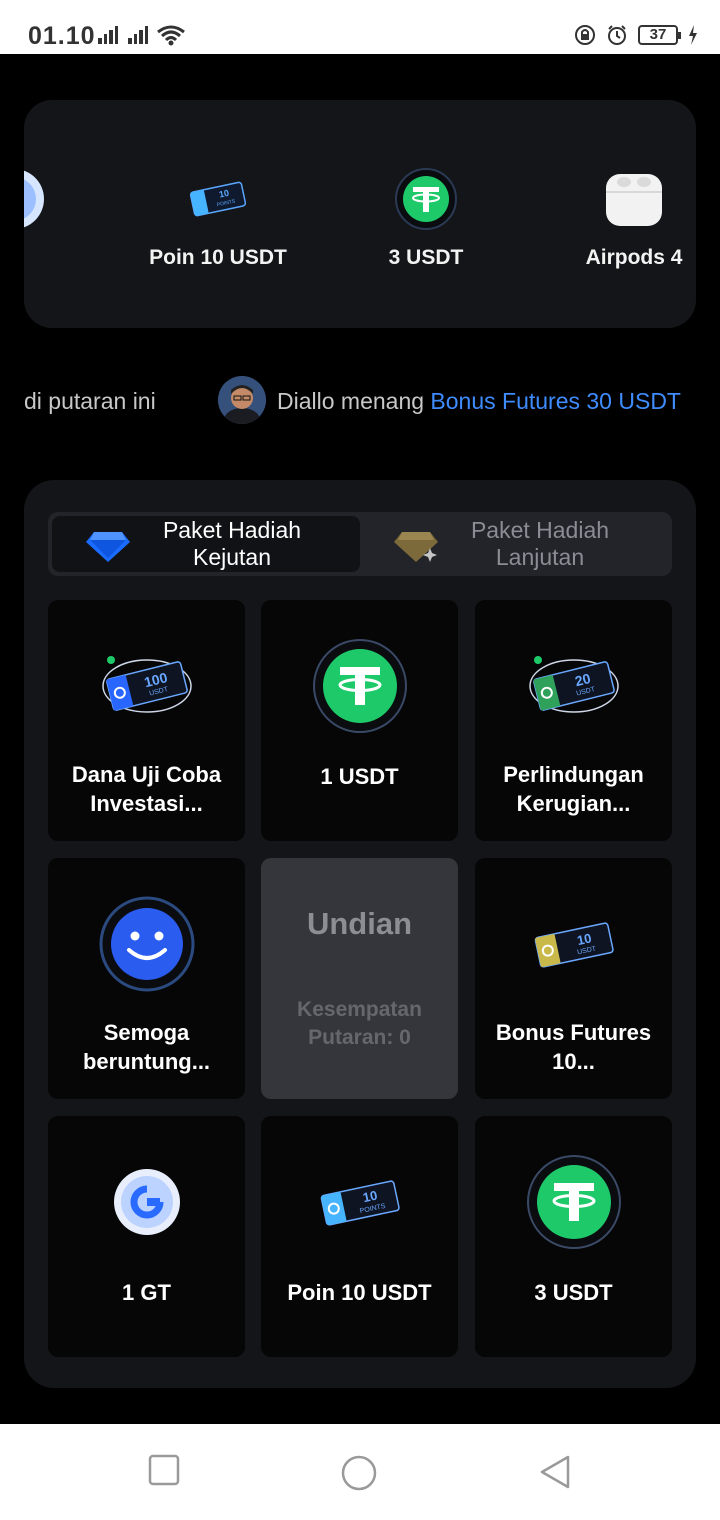  I want to click on airpods-icon, so click(634, 200).